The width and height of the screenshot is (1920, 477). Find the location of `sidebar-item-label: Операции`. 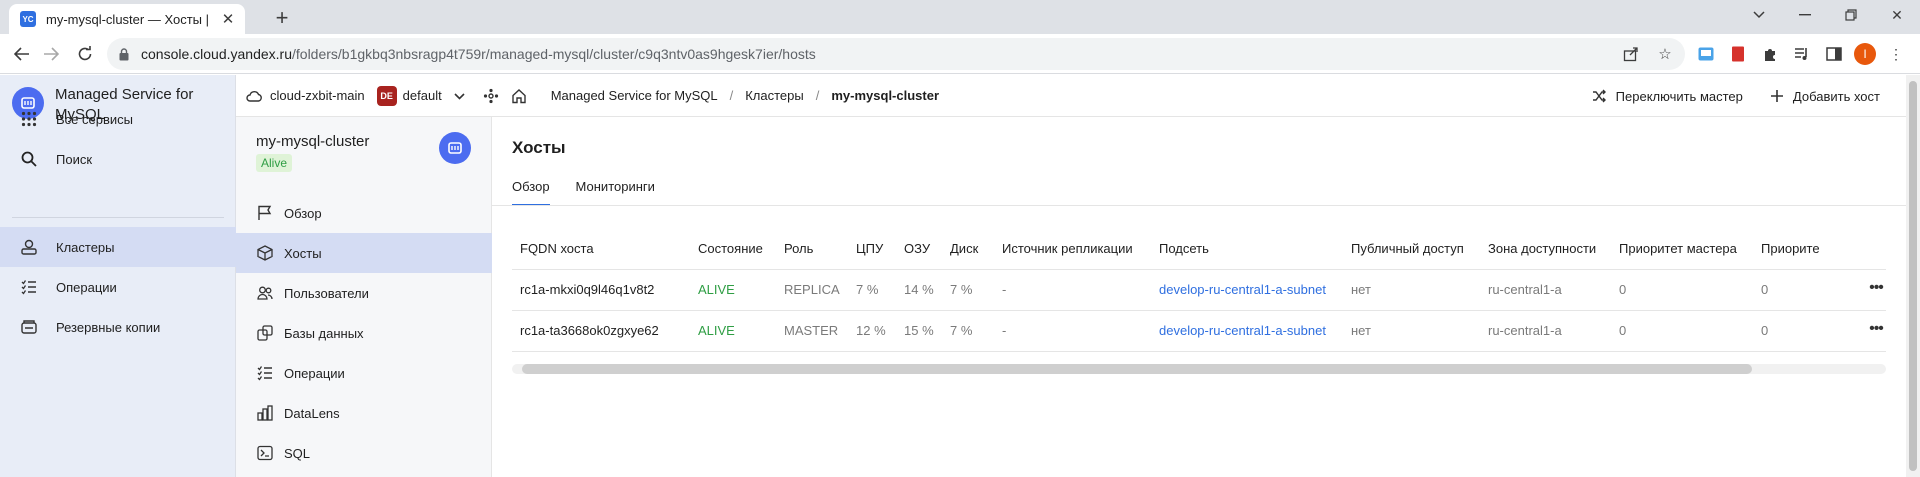

sidebar-item-label: Операции is located at coordinates (86, 287).